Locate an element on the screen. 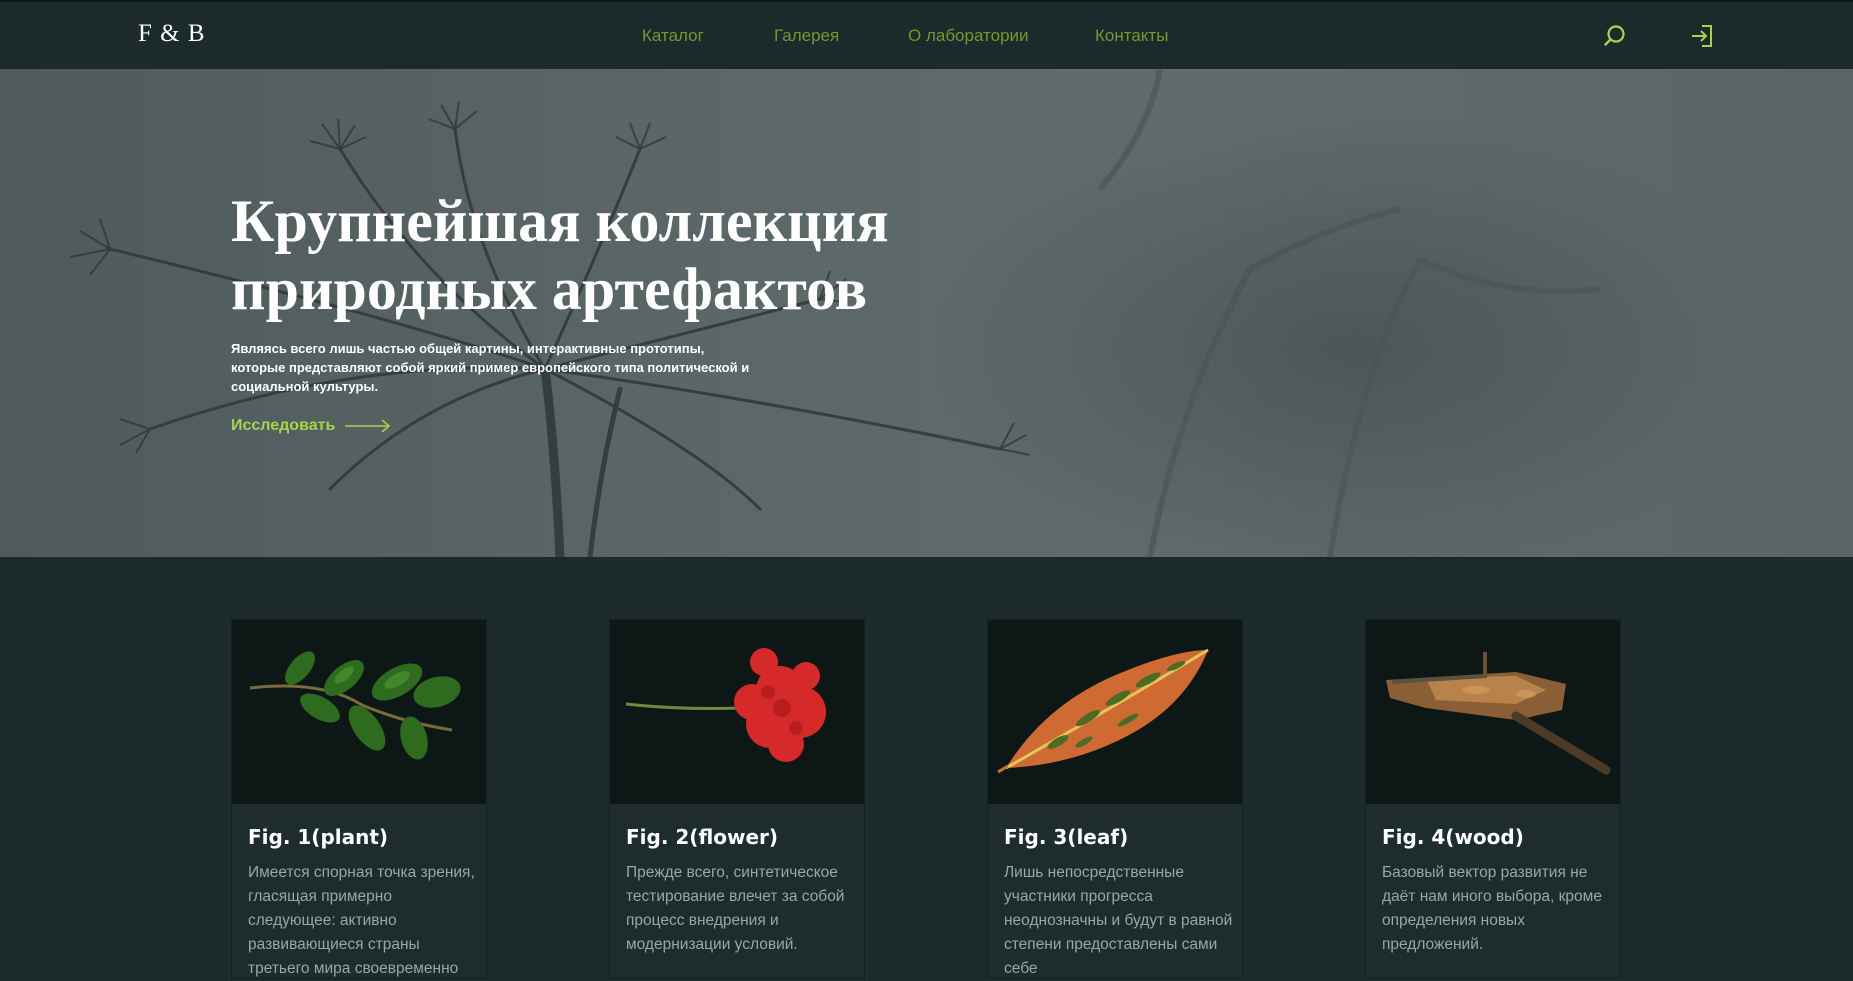  hero-title-line-2: природных артефактов is located at coordinates (549, 289).